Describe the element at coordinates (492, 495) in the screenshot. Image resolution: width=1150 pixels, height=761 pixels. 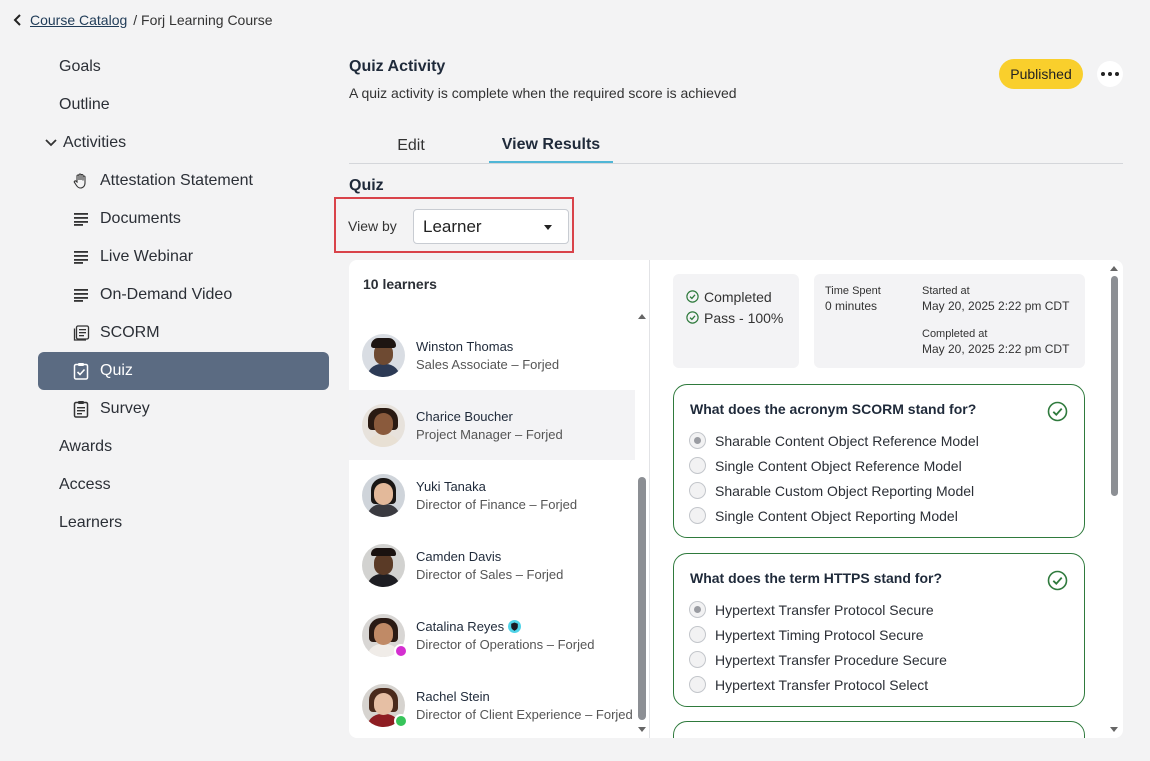
I see `learner-row: Yuki Tanaka Director of Finance – Forjed` at that location.